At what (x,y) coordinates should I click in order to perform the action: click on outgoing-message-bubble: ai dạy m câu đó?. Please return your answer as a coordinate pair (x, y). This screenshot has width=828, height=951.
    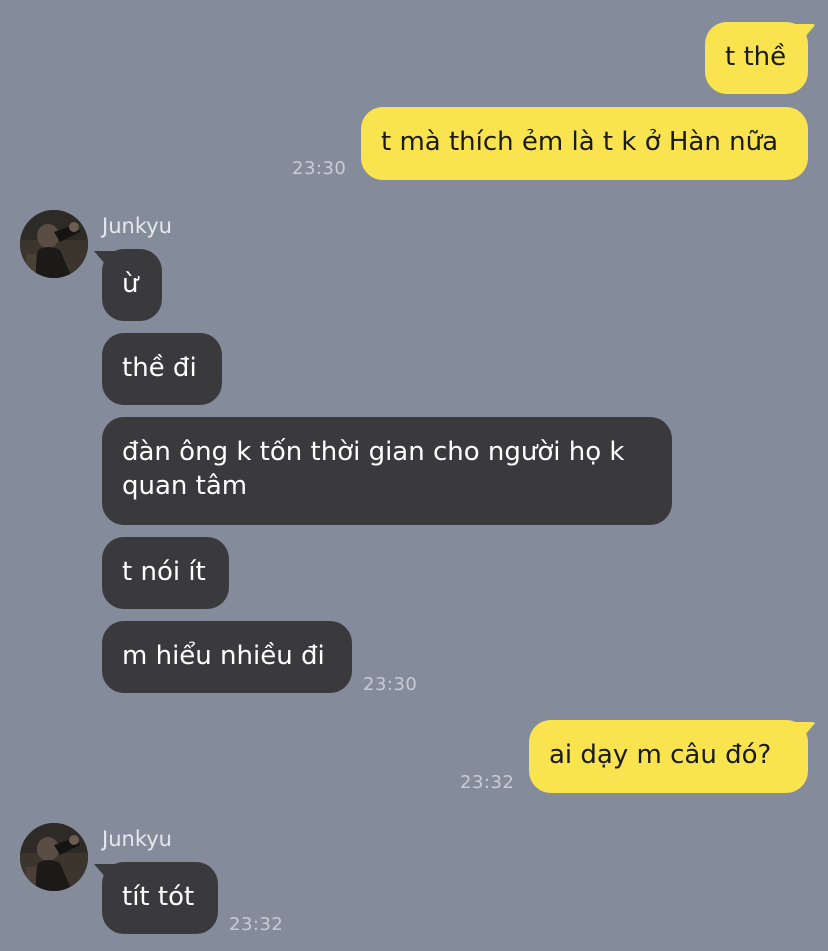
    Looking at the image, I should click on (668, 756).